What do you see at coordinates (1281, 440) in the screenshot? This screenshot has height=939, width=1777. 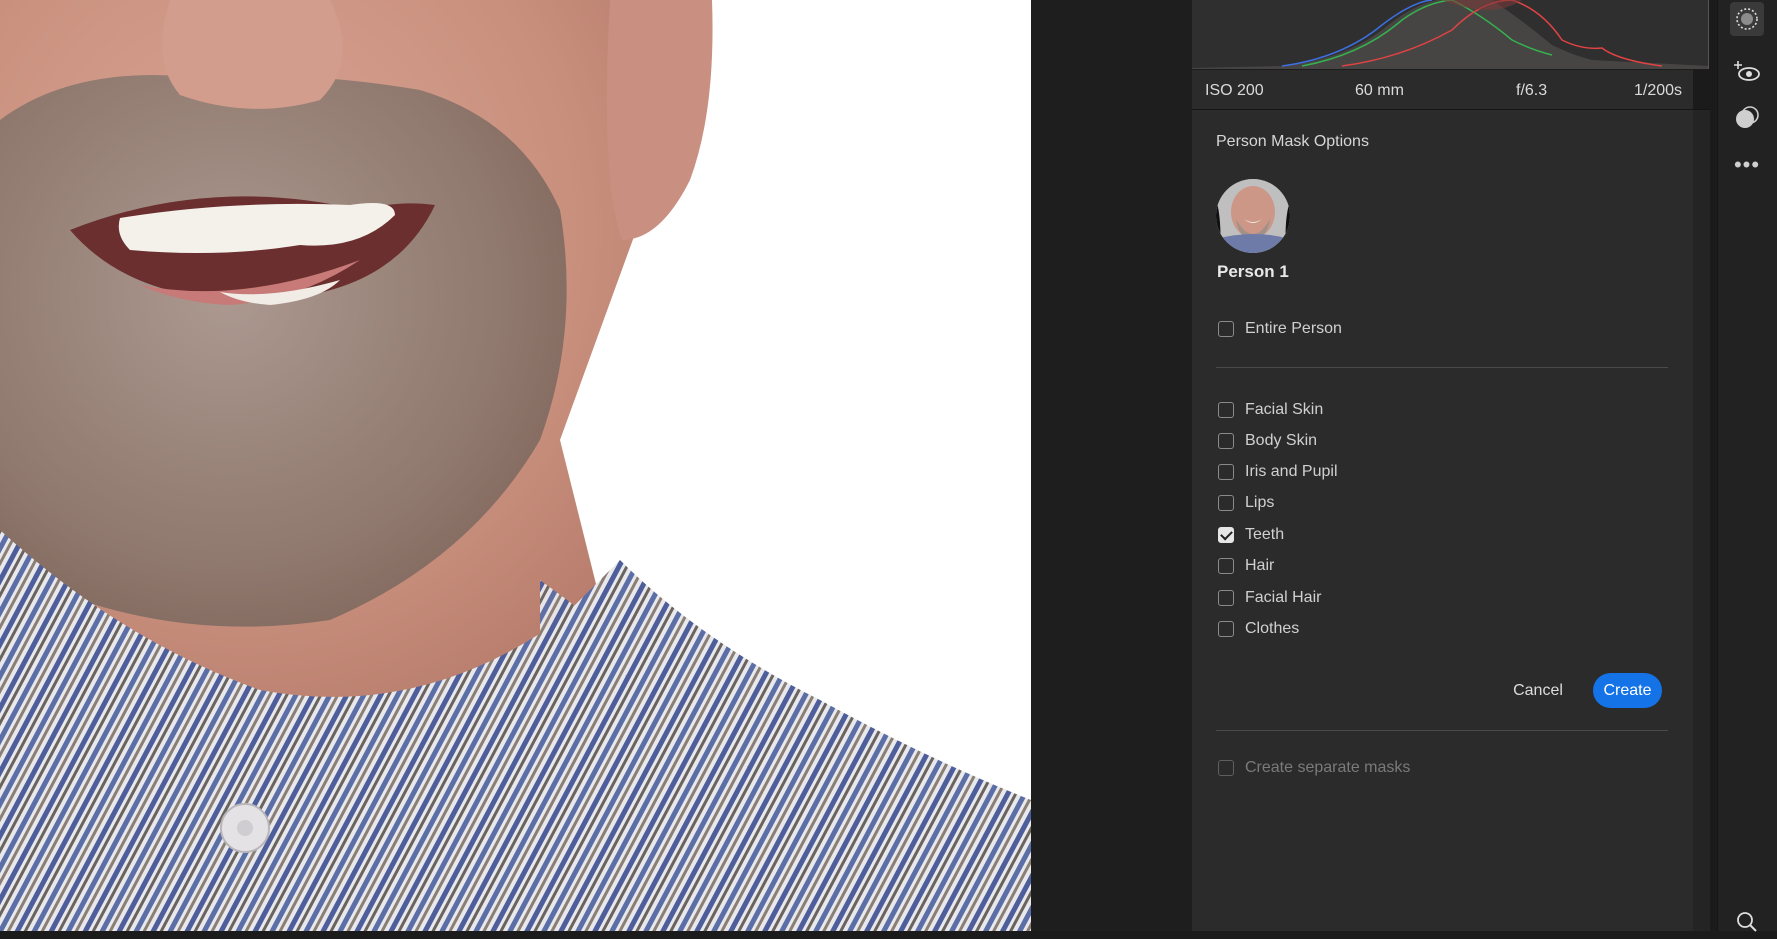 I see `option-label: Body Skin` at bounding box center [1281, 440].